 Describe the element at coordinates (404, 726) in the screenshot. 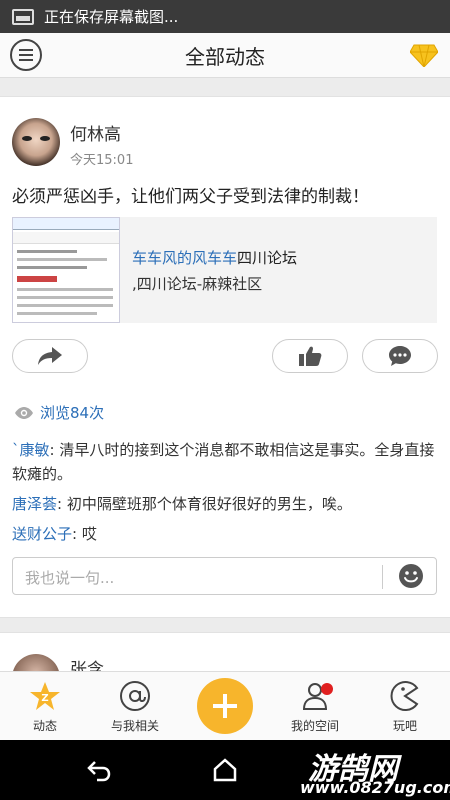

I see `tab-label: 玩吧` at that location.